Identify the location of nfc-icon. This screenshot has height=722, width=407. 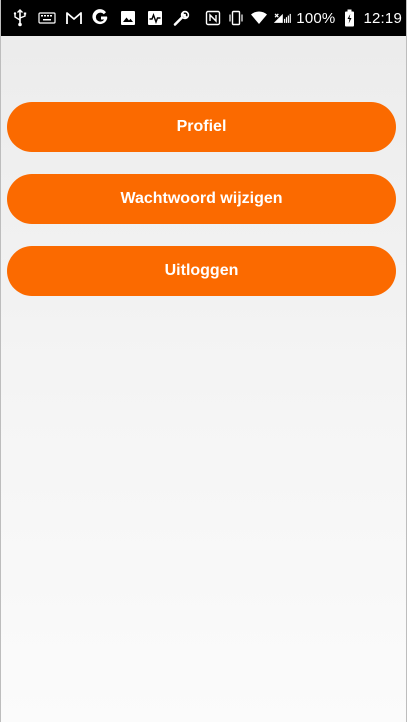
(213, 18).